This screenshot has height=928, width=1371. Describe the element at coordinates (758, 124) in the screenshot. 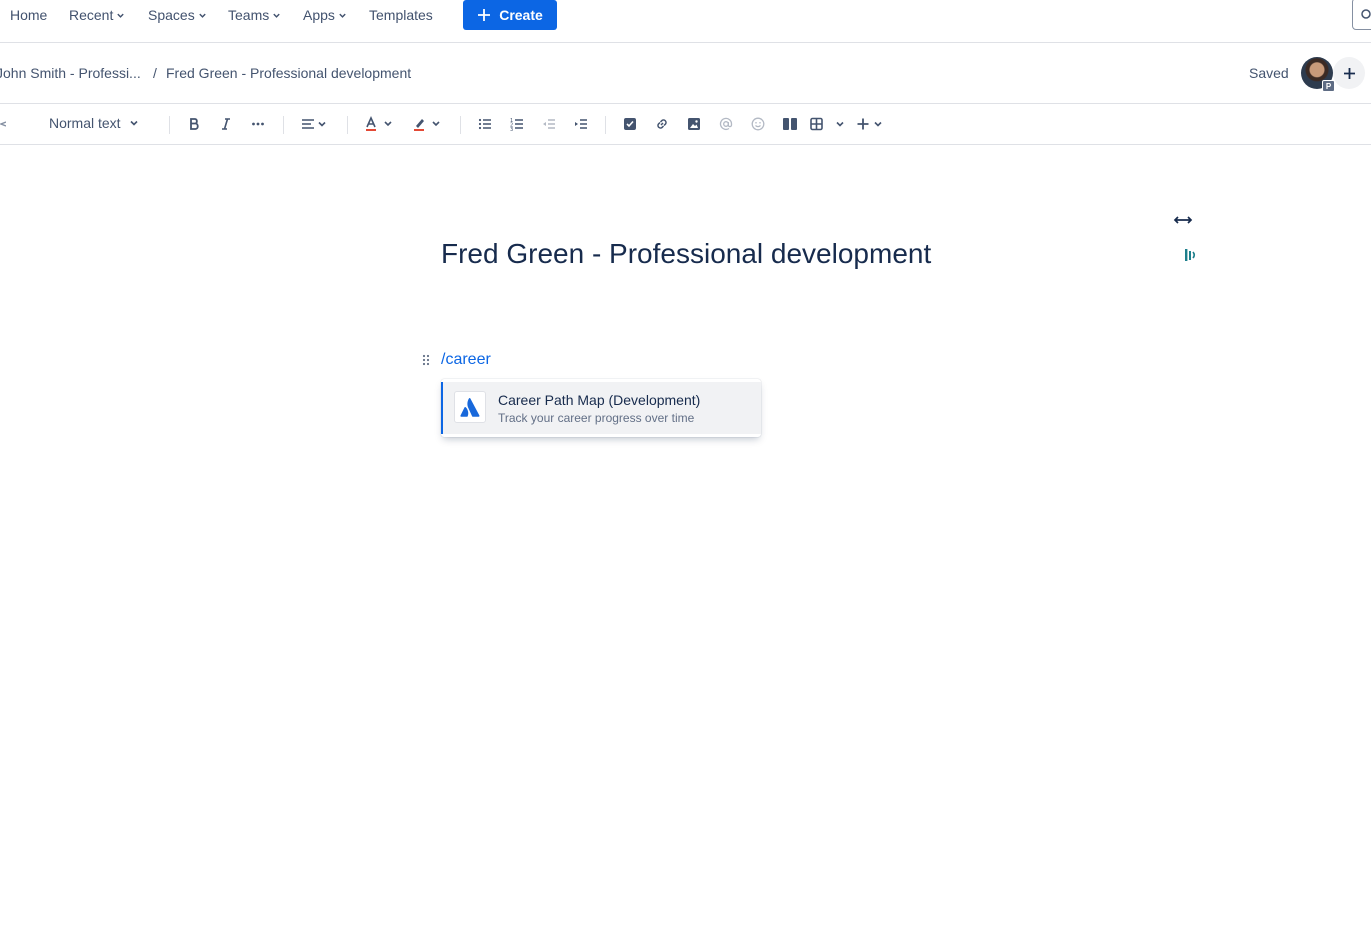

I see `emoji-icon` at that location.